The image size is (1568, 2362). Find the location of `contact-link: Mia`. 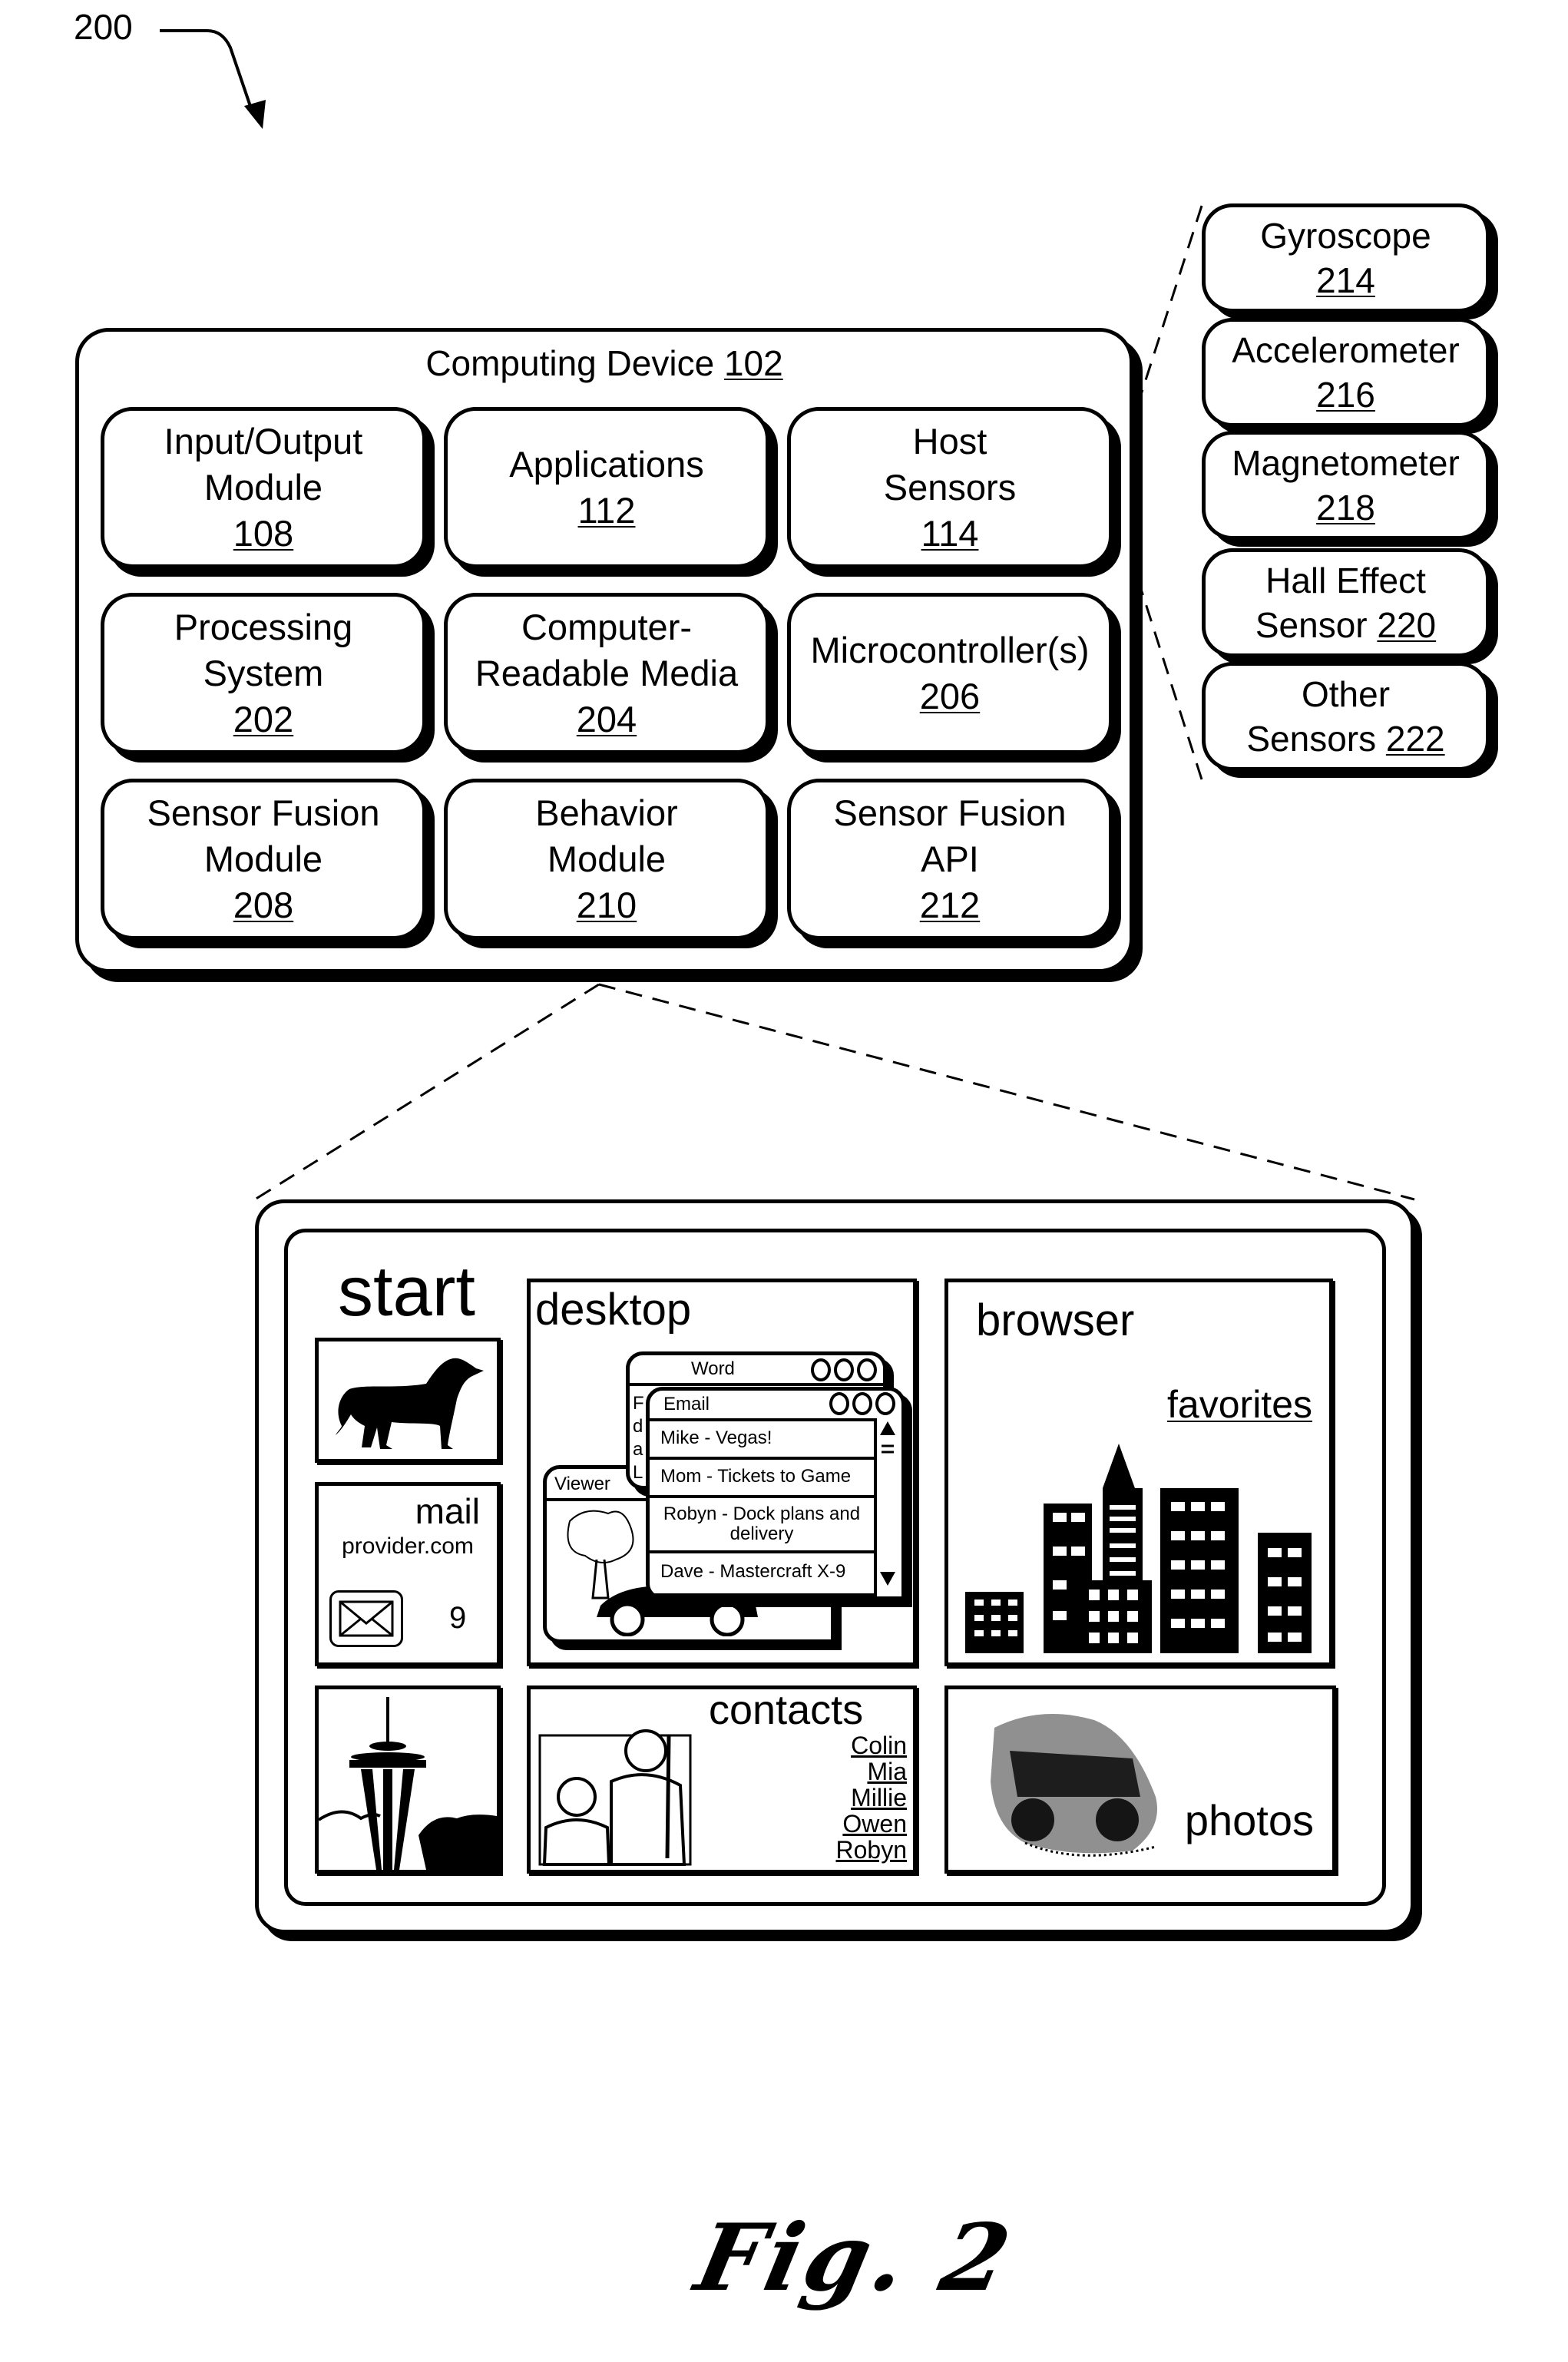

contact-link: Mia is located at coordinates (871, 1771).